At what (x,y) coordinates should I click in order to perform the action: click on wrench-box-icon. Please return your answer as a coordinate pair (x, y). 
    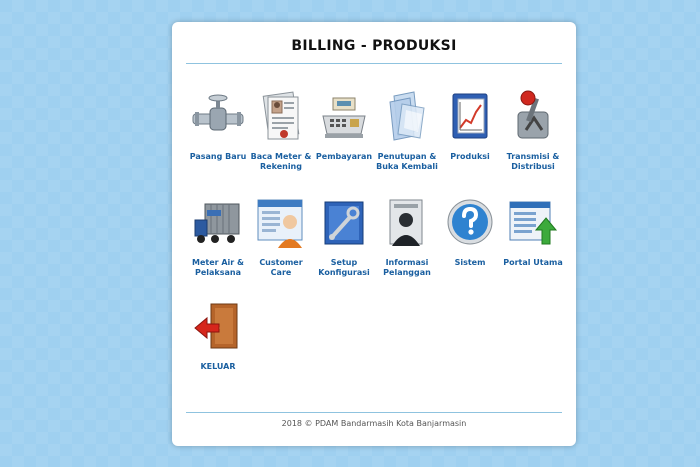
    Looking at the image, I should click on (344, 223).